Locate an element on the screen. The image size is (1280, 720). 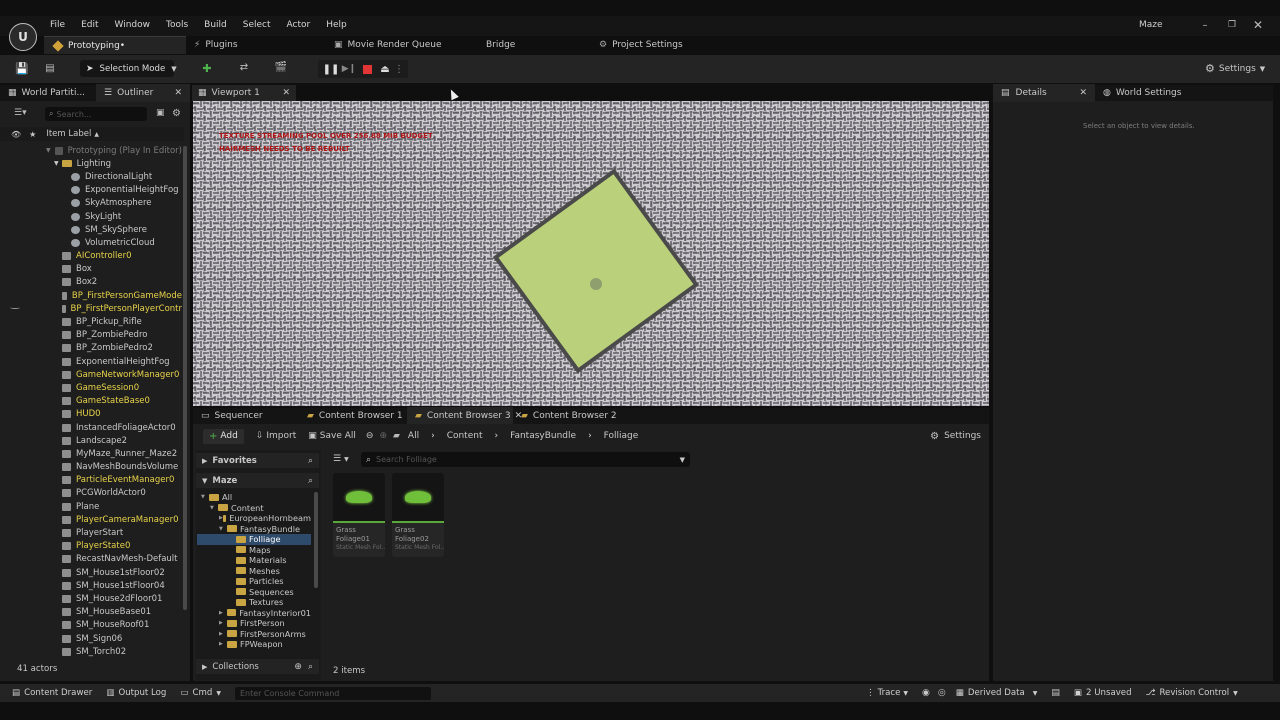
outliner-item: SM_House2dFloor01 is located at coordinates (91, 598).